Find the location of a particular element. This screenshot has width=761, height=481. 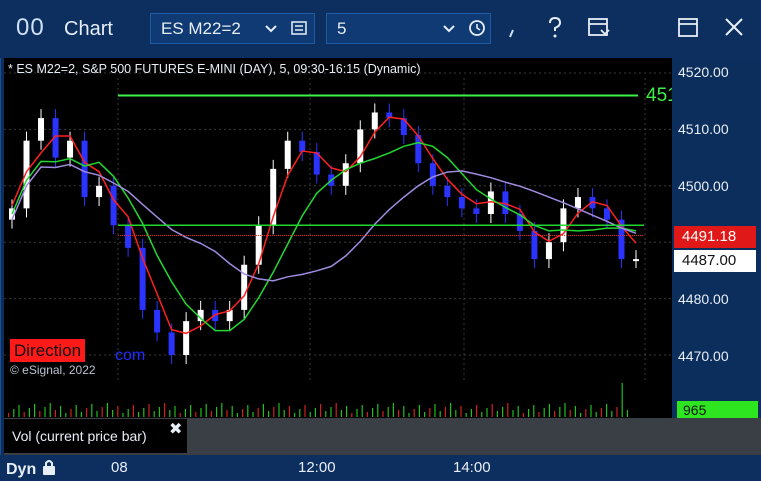

time-tick: 14:00 is located at coordinates (472, 467).